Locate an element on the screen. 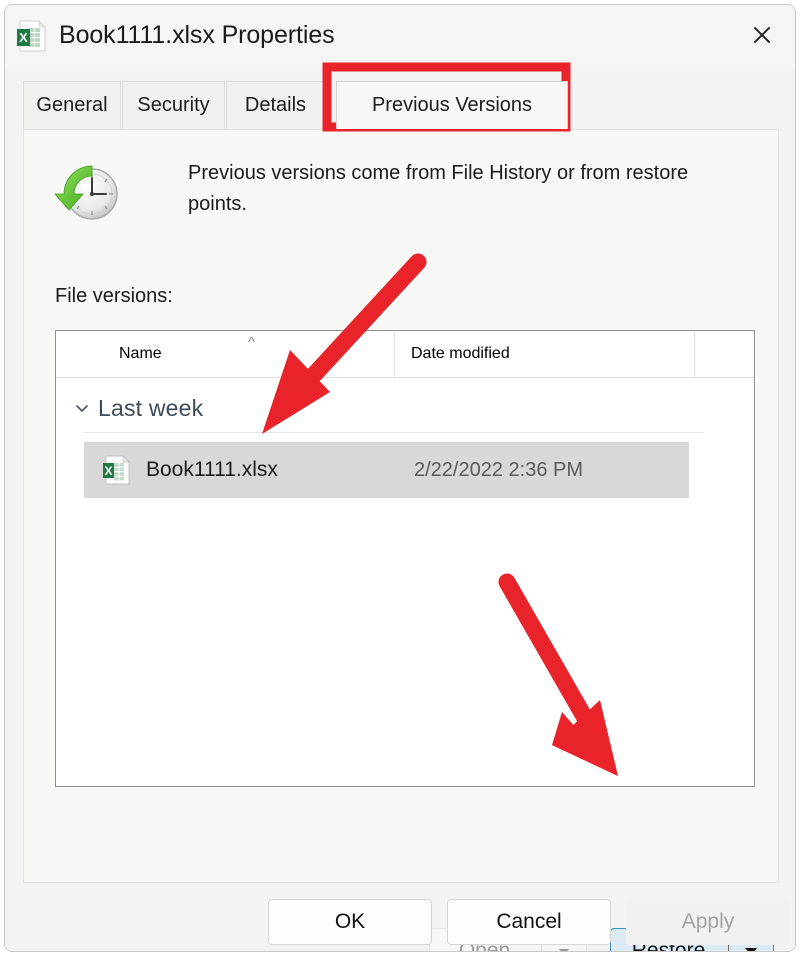  apply-button-label: Apply is located at coordinates (708, 921).